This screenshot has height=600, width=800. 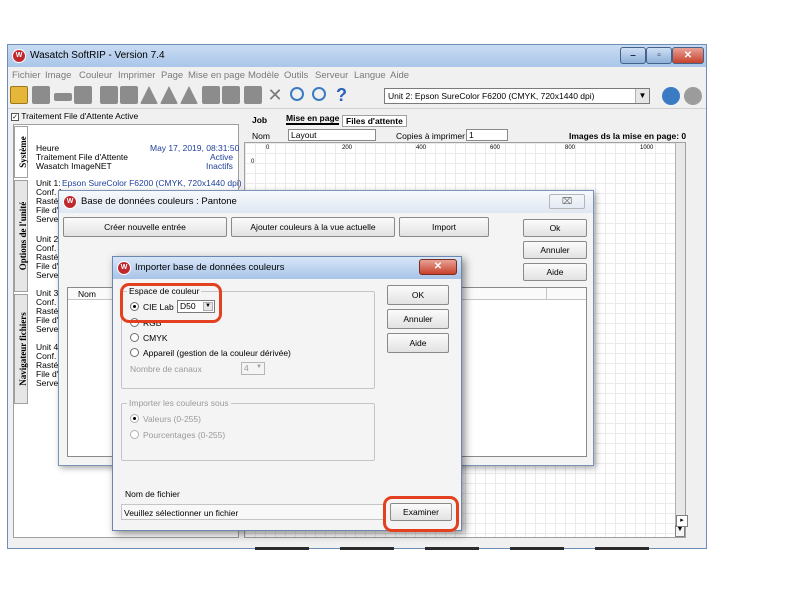 What do you see at coordinates (21, 236) in the screenshot?
I see `tab-options-unite: Options de l'unité` at bounding box center [21, 236].